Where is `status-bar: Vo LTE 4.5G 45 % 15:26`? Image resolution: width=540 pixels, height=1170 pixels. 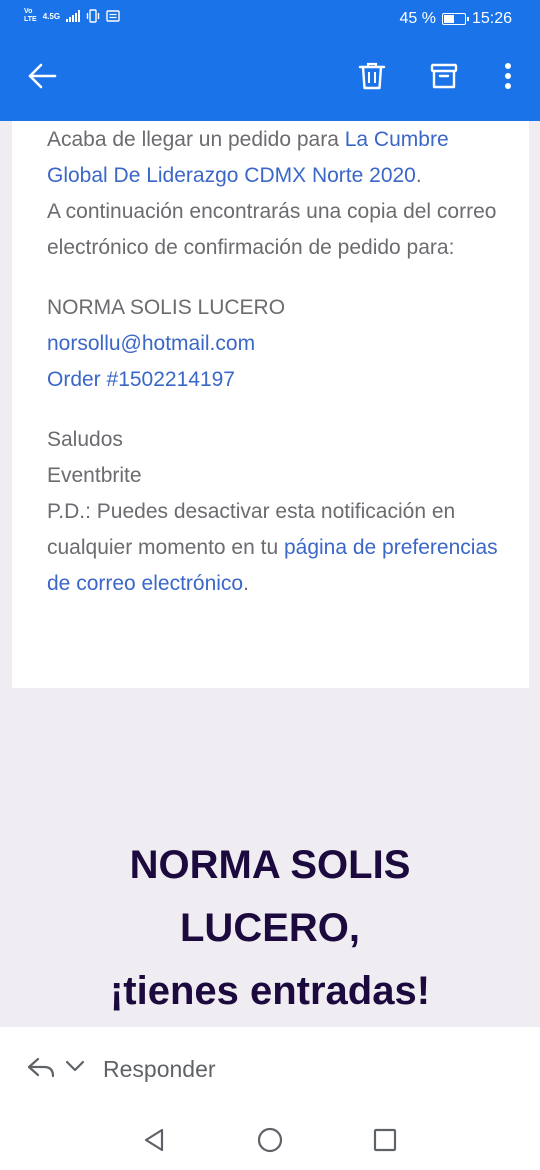
status-bar: Vo LTE 4.5G 45 % 15:26 is located at coordinates (270, 19).